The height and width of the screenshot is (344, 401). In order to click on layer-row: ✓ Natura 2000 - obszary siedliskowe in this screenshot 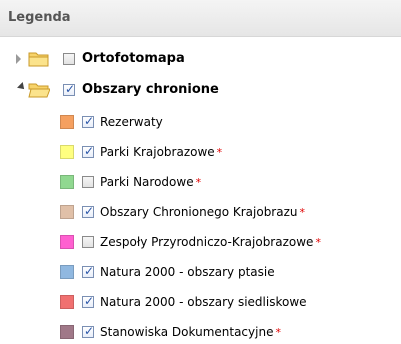, I will do `click(230, 302)`.